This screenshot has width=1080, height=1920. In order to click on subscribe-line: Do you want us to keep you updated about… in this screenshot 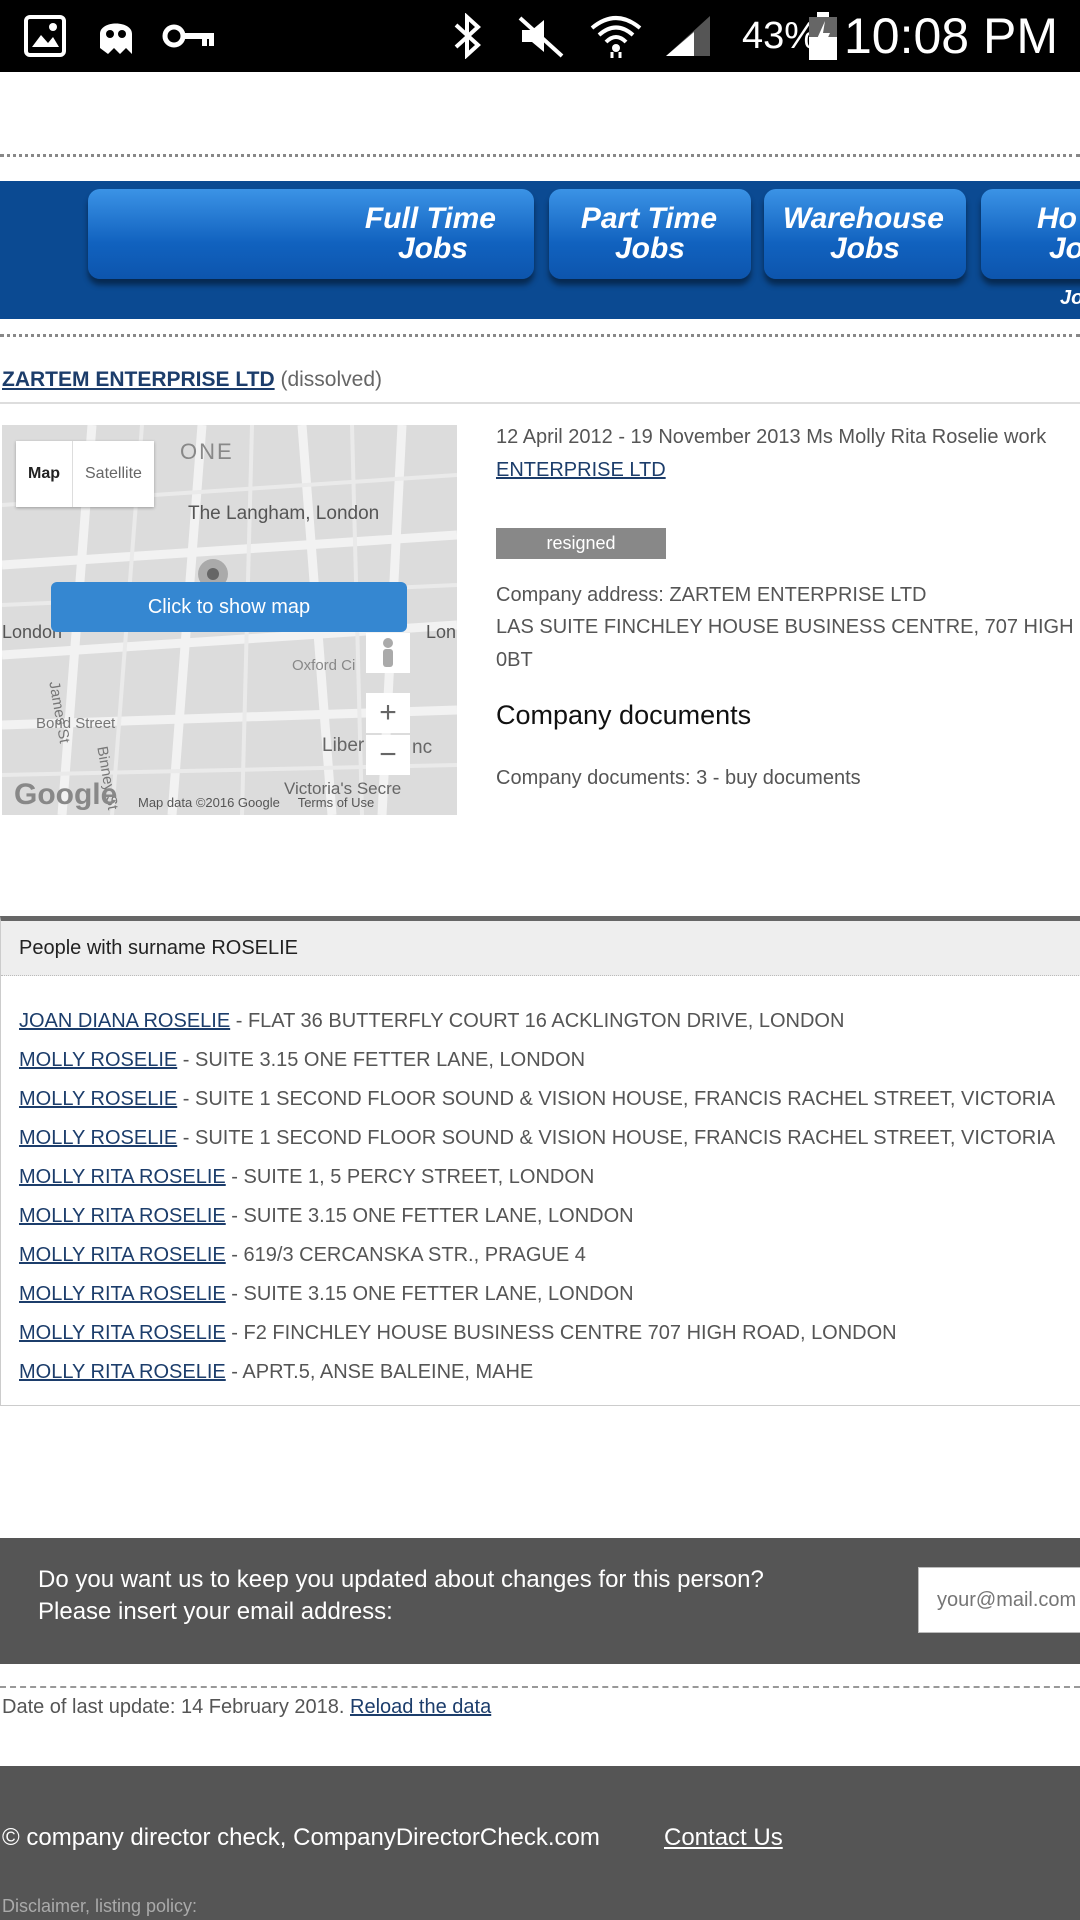, I will do `click(401, 1579)`.